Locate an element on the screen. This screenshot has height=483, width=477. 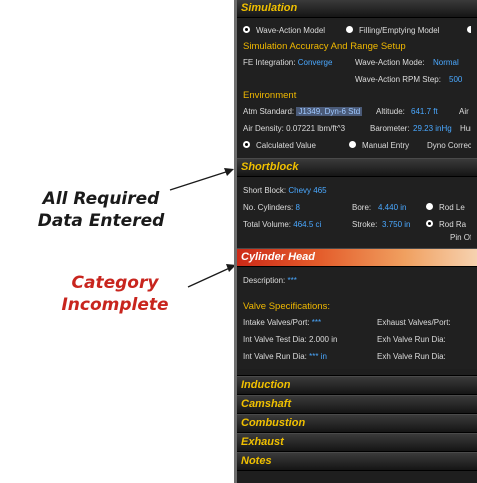
int-test-dia-label: Int Valve Test Dia: is located at coordinates (275, 339).